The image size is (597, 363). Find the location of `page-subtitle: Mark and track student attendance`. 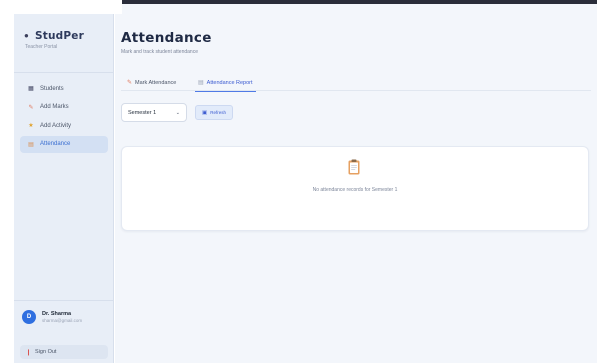

page-subtitle: Mark and track student attendance is located at coordinates (159, 52).